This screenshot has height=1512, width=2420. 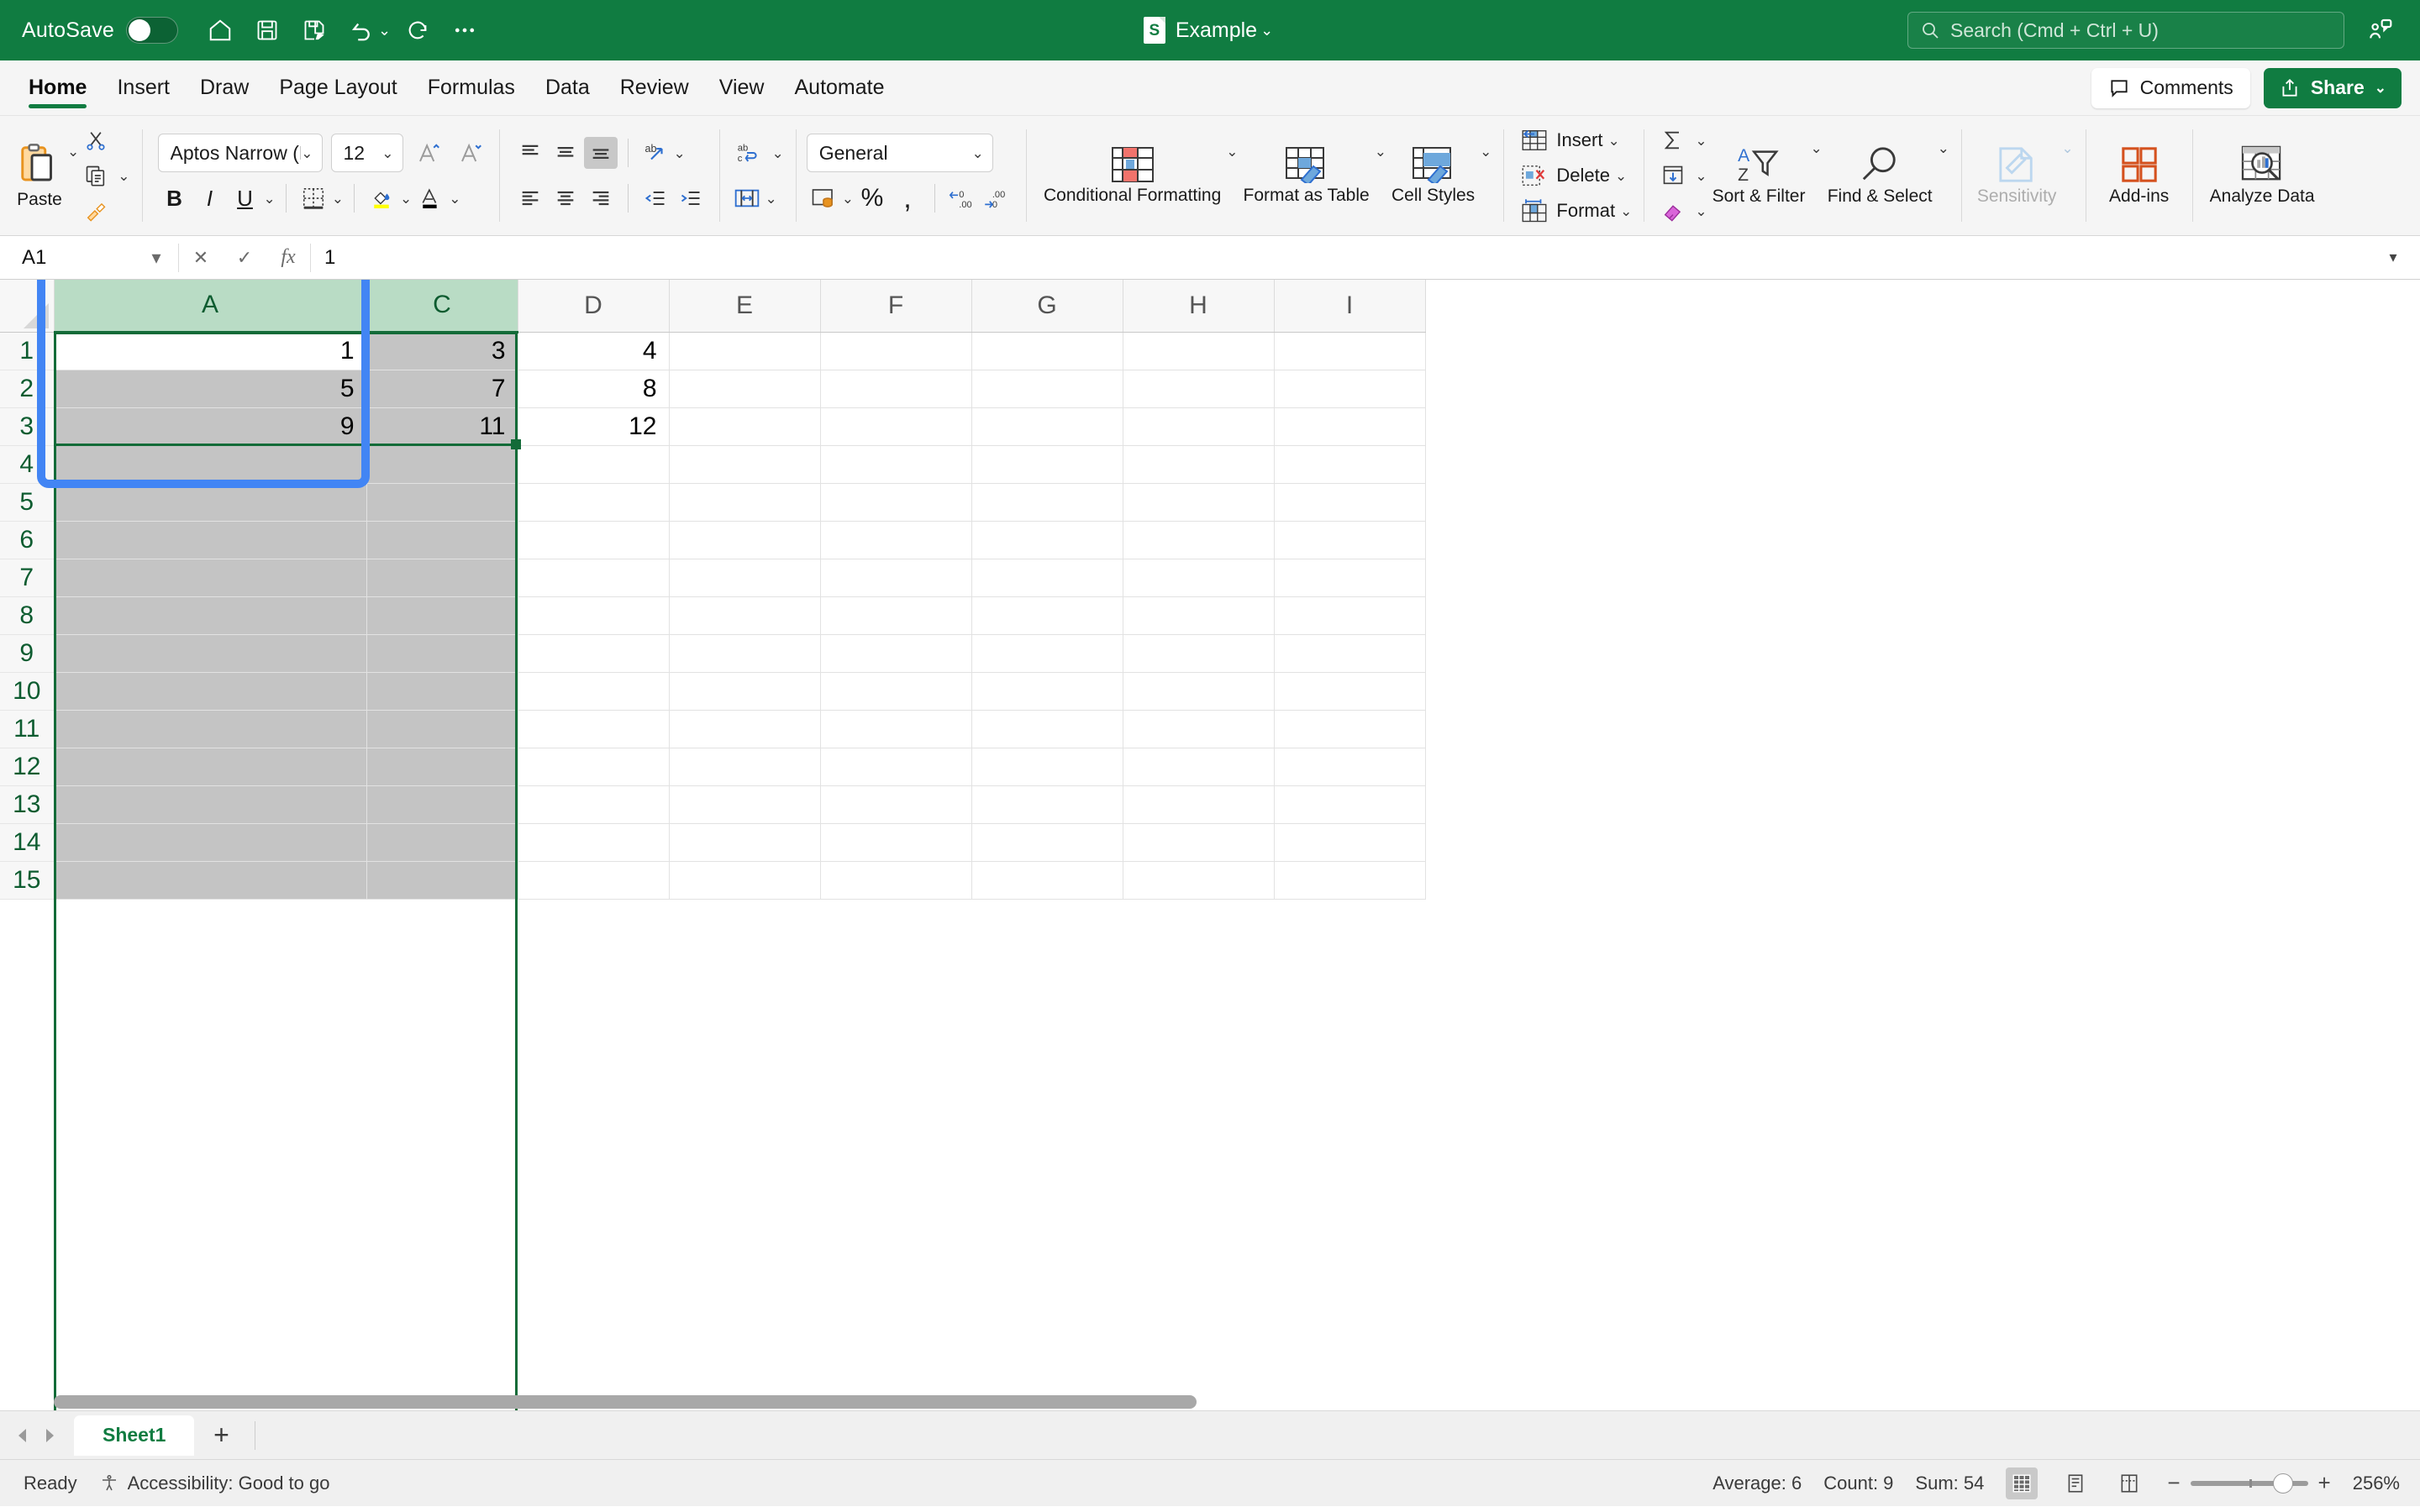 I want to click on cell-styles-button: Cell Styles, so click(x=1433, y=175).